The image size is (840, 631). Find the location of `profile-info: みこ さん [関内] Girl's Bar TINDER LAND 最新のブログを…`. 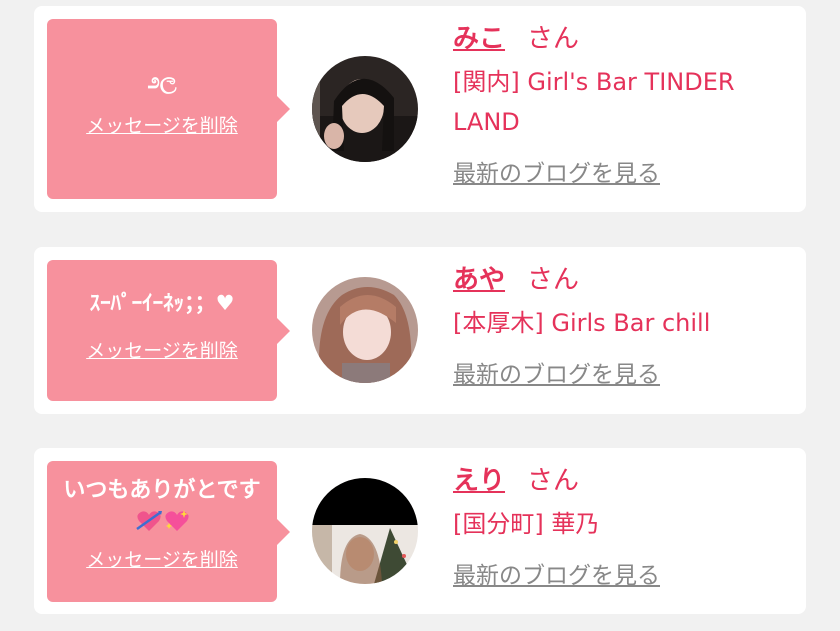

profile-info: みこ さん [関内] Girl's Bar TINDER LAND 最新のブログを… is located at coordinates (621, 105).